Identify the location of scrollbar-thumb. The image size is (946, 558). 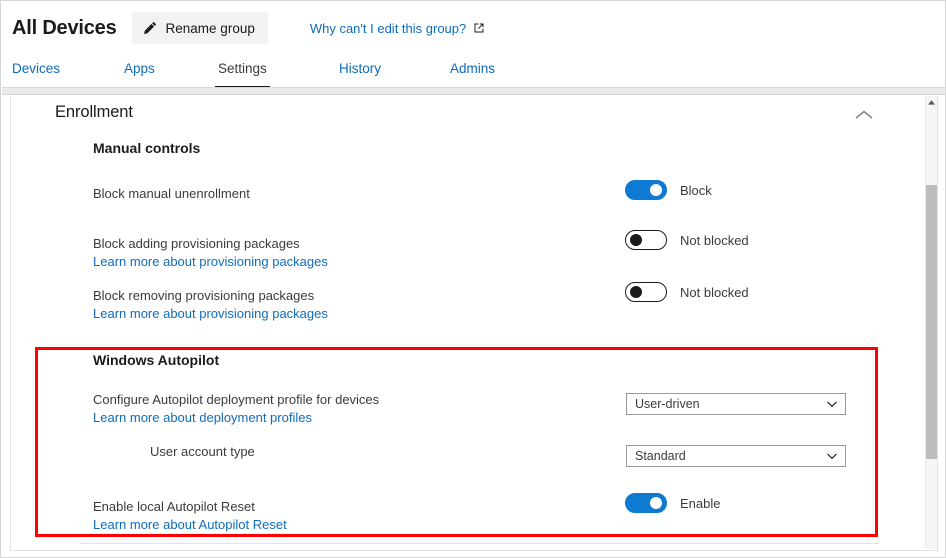
(931, 322).